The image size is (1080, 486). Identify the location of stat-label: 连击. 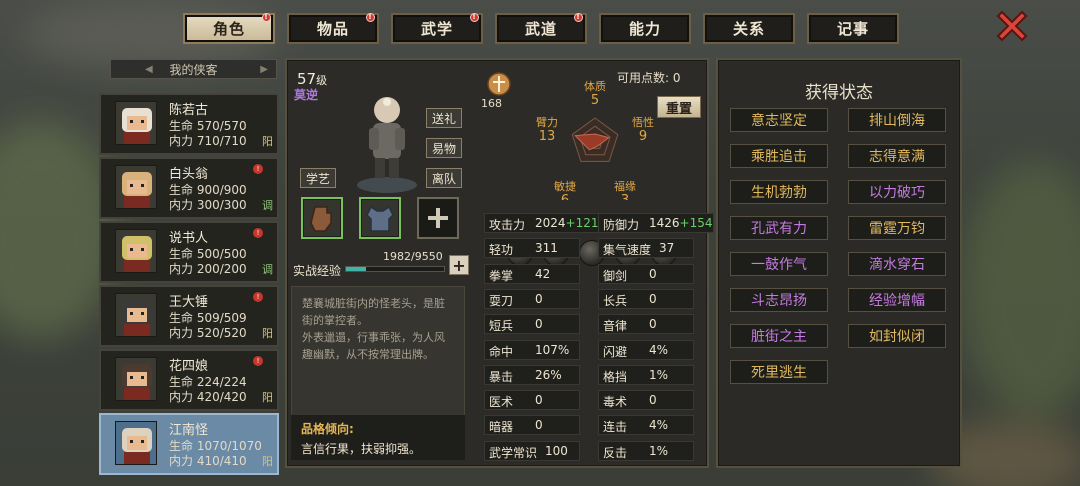
(615, 427).